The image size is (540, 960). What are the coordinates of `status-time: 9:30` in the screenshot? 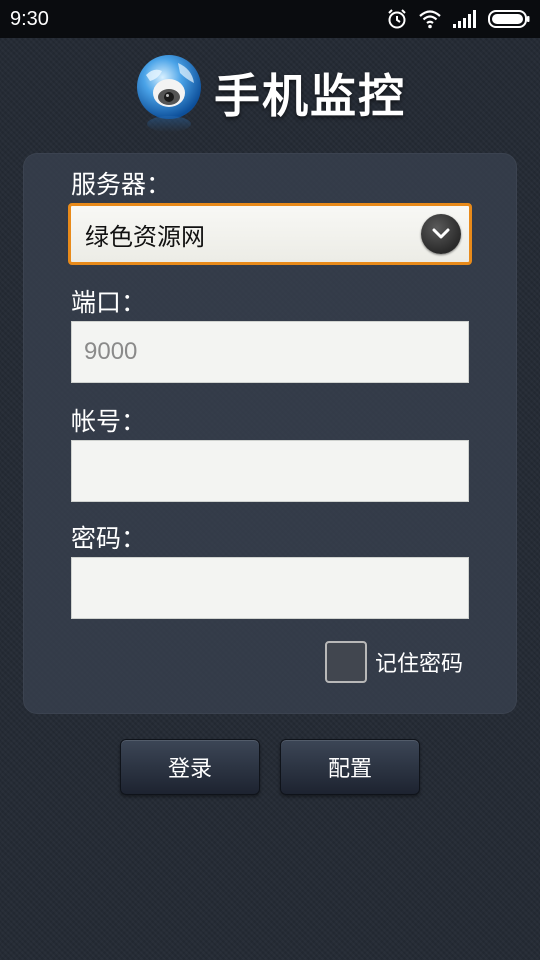 It's located at (29, 18).